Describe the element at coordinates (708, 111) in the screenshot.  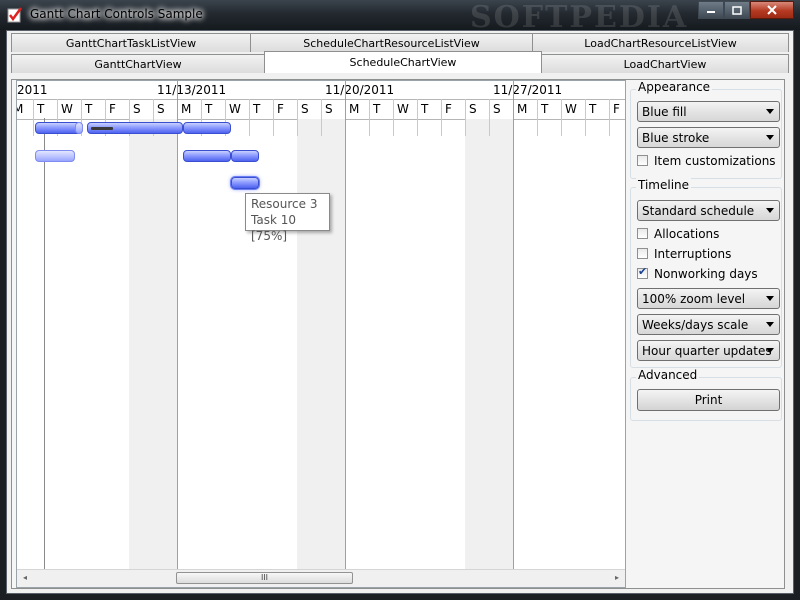
I see `fill-combobox: Blue fill` at that location.